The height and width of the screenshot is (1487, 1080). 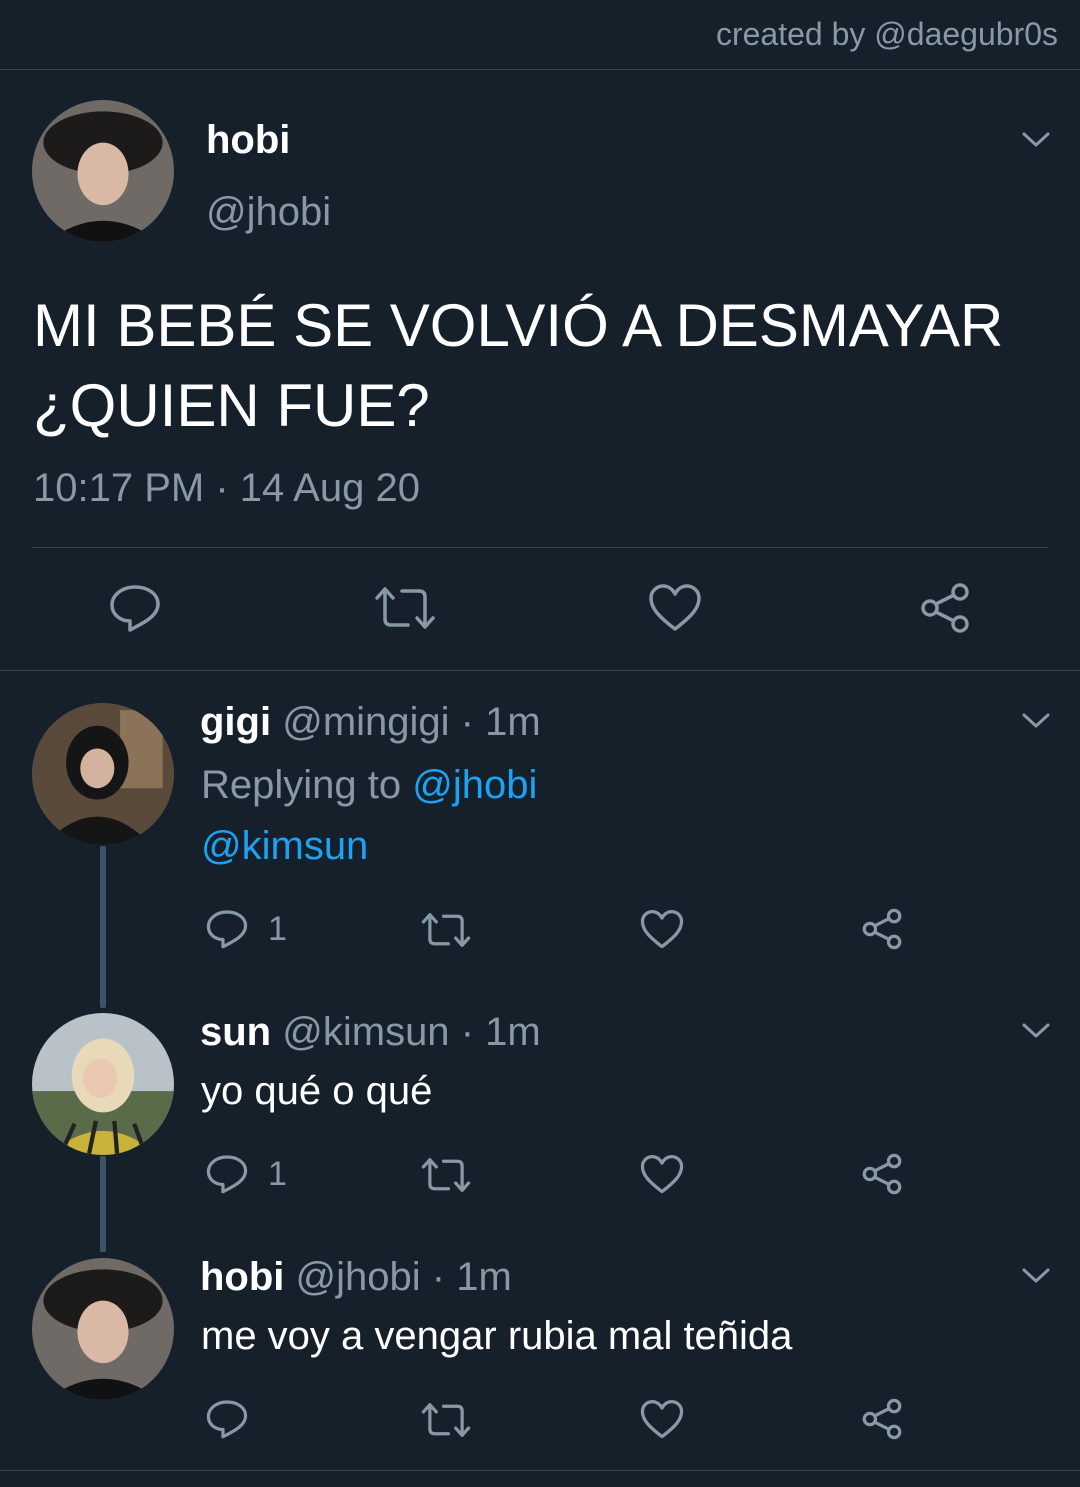 I want to click on reply-header: hobi @jhobi · 1m, so click(x=356, y=1277).